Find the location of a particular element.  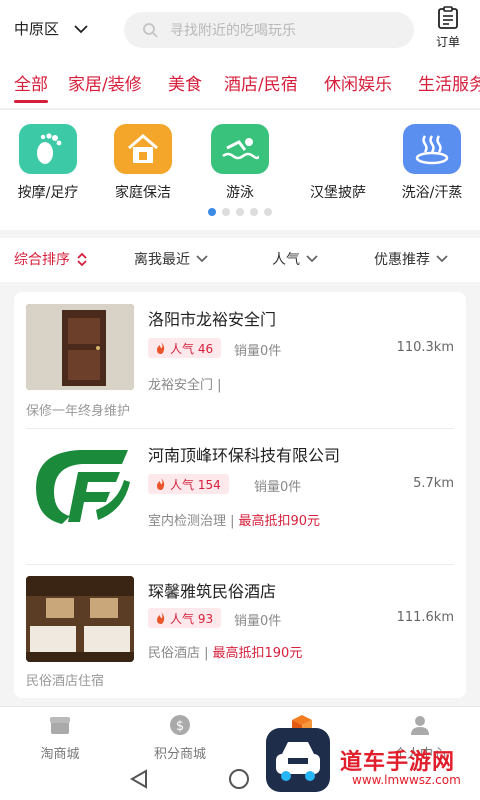

coin-icon: $ is located at coordinates (180, 725).